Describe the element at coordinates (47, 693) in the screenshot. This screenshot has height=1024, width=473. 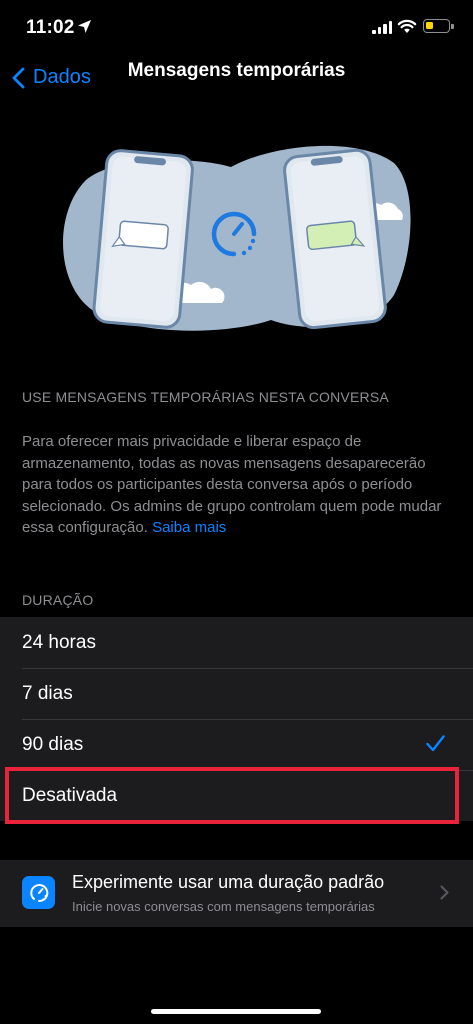
I see `duration-option-label: 7 dias` at that location.